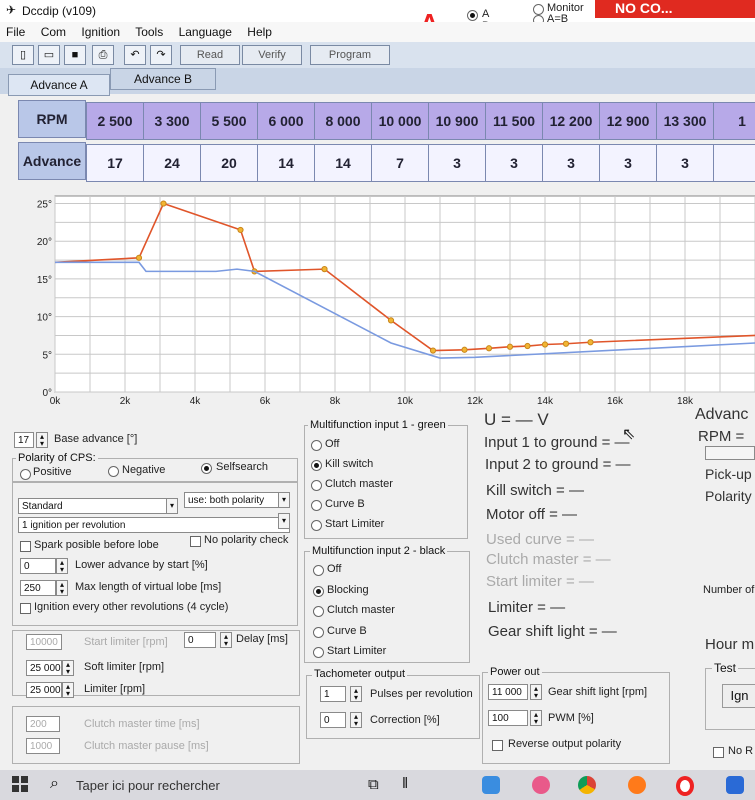  Describe the element at coordinates (685, 121) in the screenshot. I see `rpm-cell: 13 300` at that location.